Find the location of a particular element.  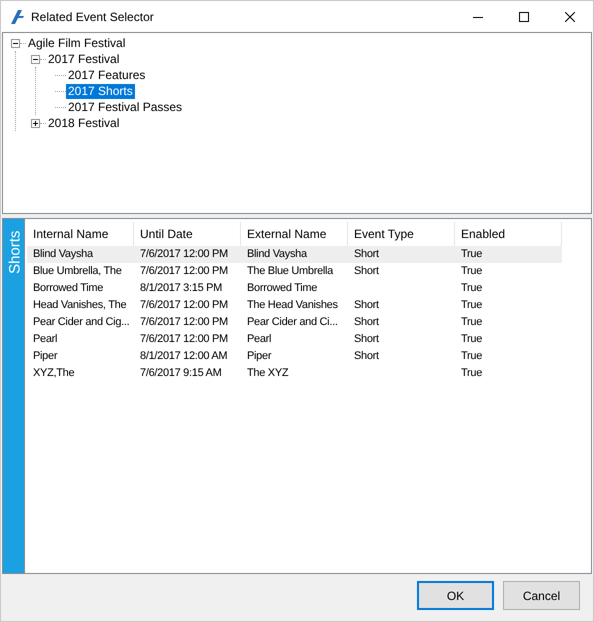

tree-item: 2018 Festival is located at coordinates (84, 123).